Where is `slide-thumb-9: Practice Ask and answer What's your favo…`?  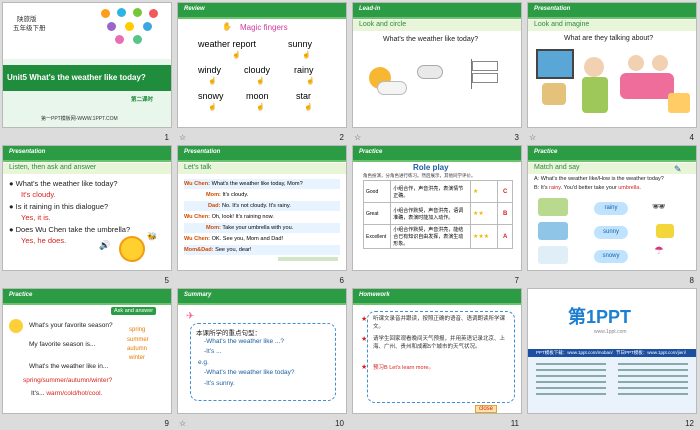
slide-thumb-9: Practice Ask and answer What's your favo… is located at coordinates (87, 357).